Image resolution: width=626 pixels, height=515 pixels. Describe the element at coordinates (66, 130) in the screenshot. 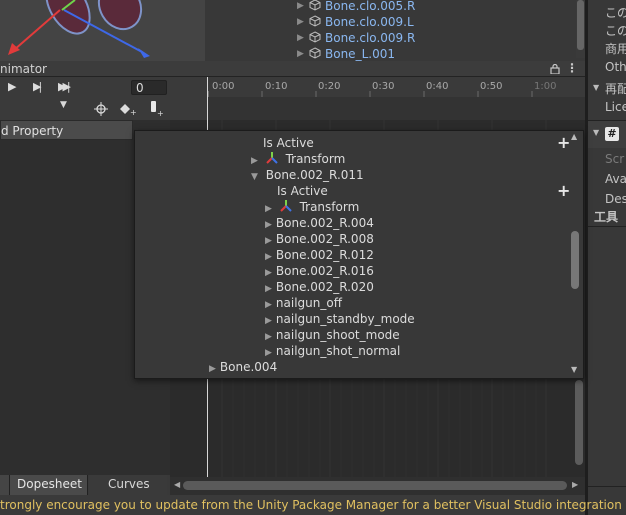

I see `add-property-button: d Property` at that location.